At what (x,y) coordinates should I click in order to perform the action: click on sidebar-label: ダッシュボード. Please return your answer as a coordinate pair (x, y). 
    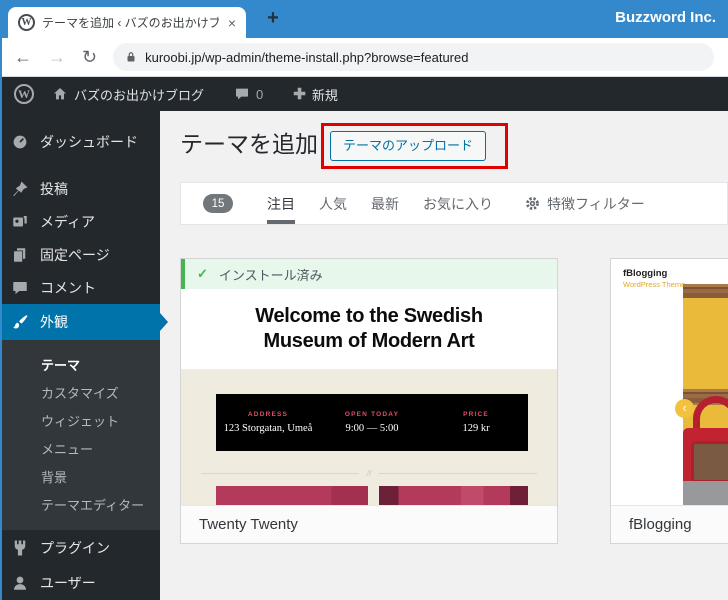
    Looking at the image, I should click on (89, 141).